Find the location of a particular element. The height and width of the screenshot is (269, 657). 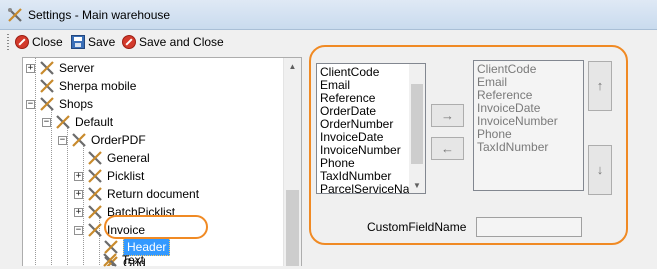

tree-item-label: General is located at coordinates (128, 158).